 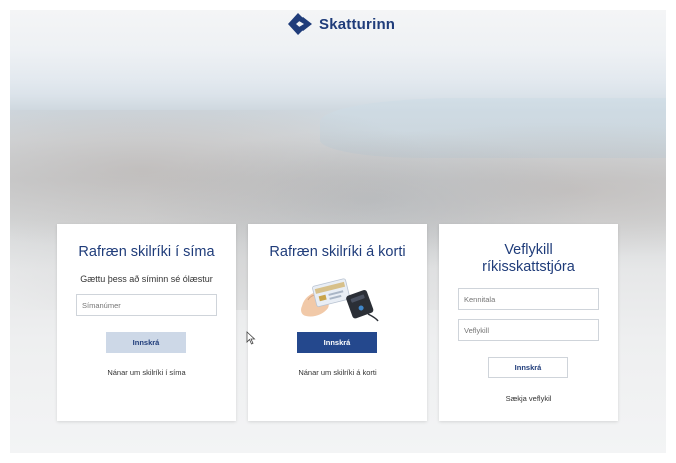 I want to click on card-phone-title: Rafræn skilríki í síma, so click(x=146, y=252).